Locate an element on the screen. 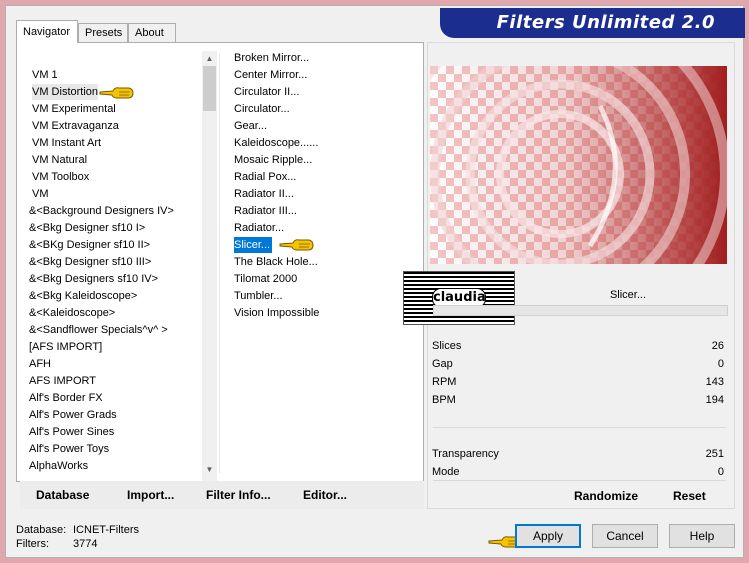  filters-label: Filters: is located at coordinates (32, 544).